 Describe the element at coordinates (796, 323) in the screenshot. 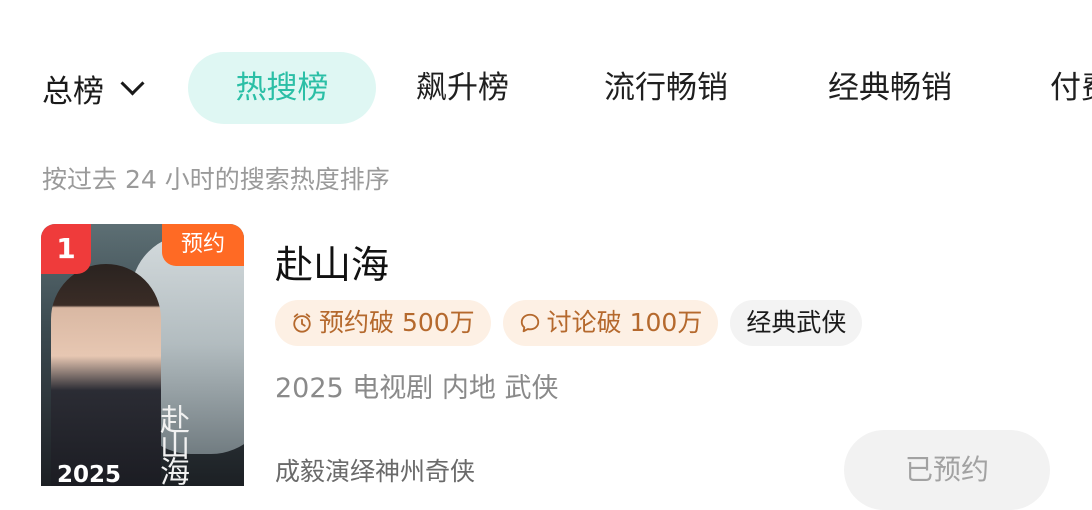

I see `genre-tag: 经典武侠` at that location.